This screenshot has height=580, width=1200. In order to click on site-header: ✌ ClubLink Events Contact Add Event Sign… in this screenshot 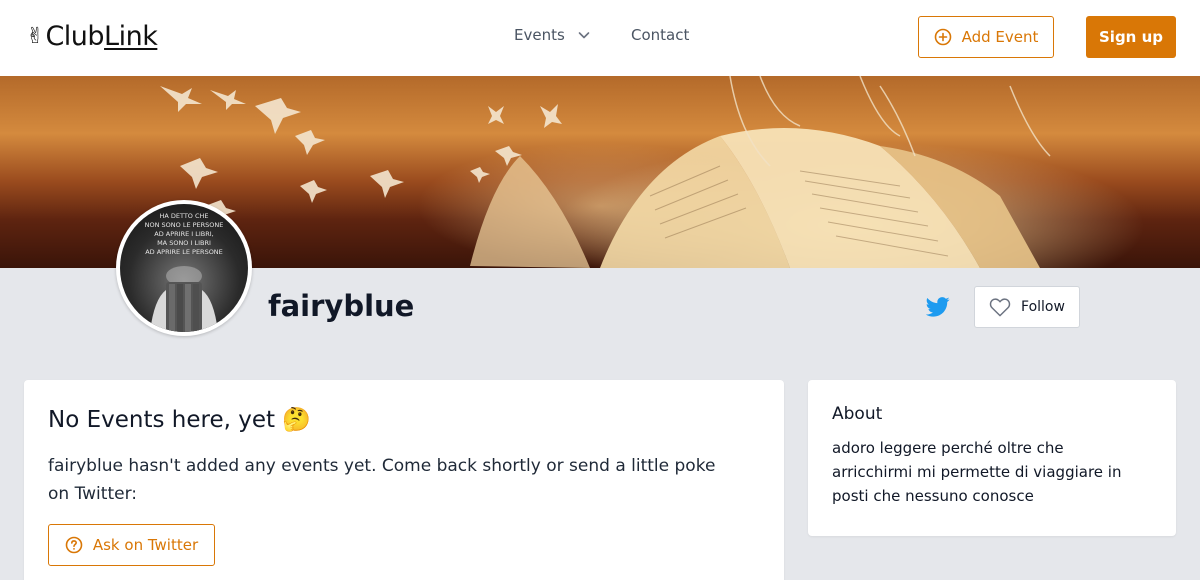, I will do `click(600, 38)`.